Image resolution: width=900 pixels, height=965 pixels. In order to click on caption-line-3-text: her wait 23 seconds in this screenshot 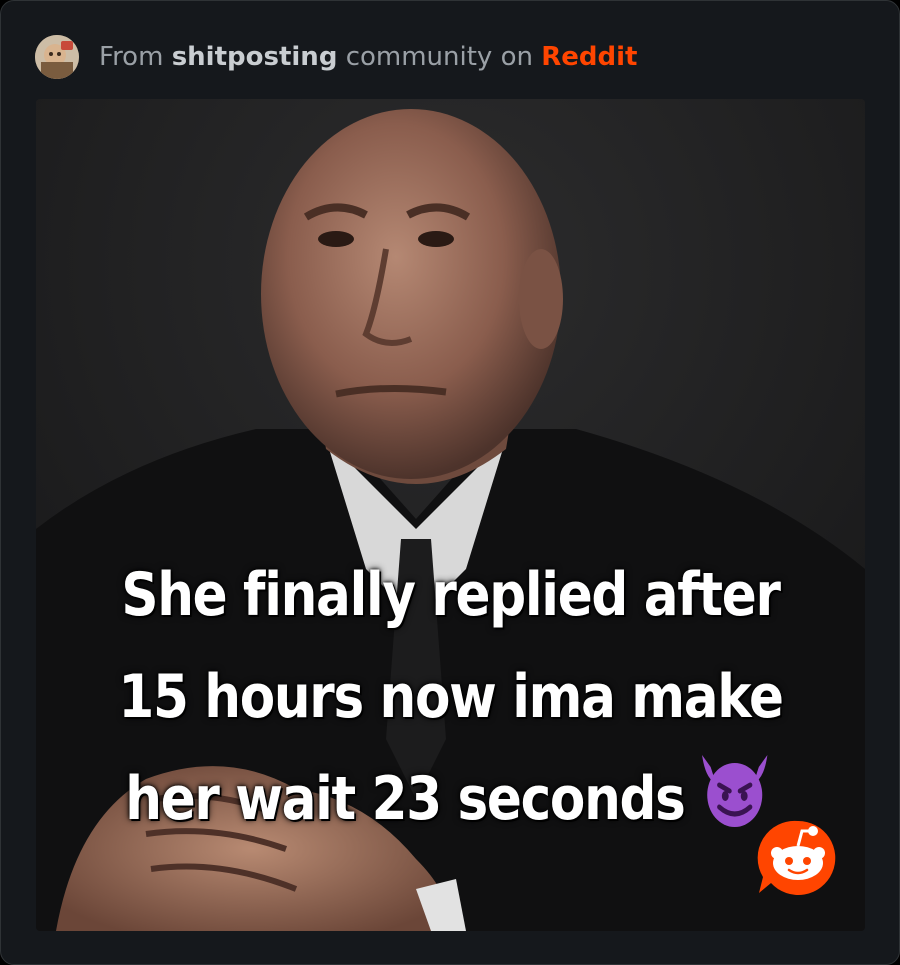, I will do `click(405, 799)`.